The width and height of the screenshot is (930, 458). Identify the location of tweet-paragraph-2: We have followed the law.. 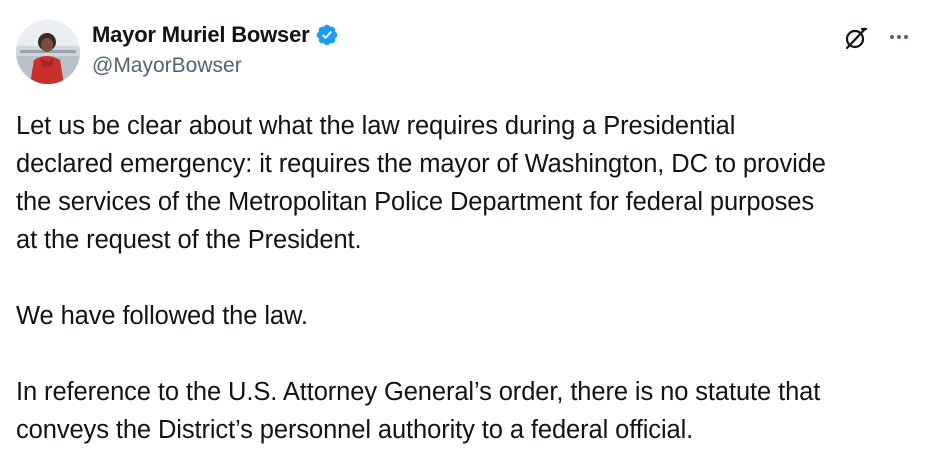
(162, 316).